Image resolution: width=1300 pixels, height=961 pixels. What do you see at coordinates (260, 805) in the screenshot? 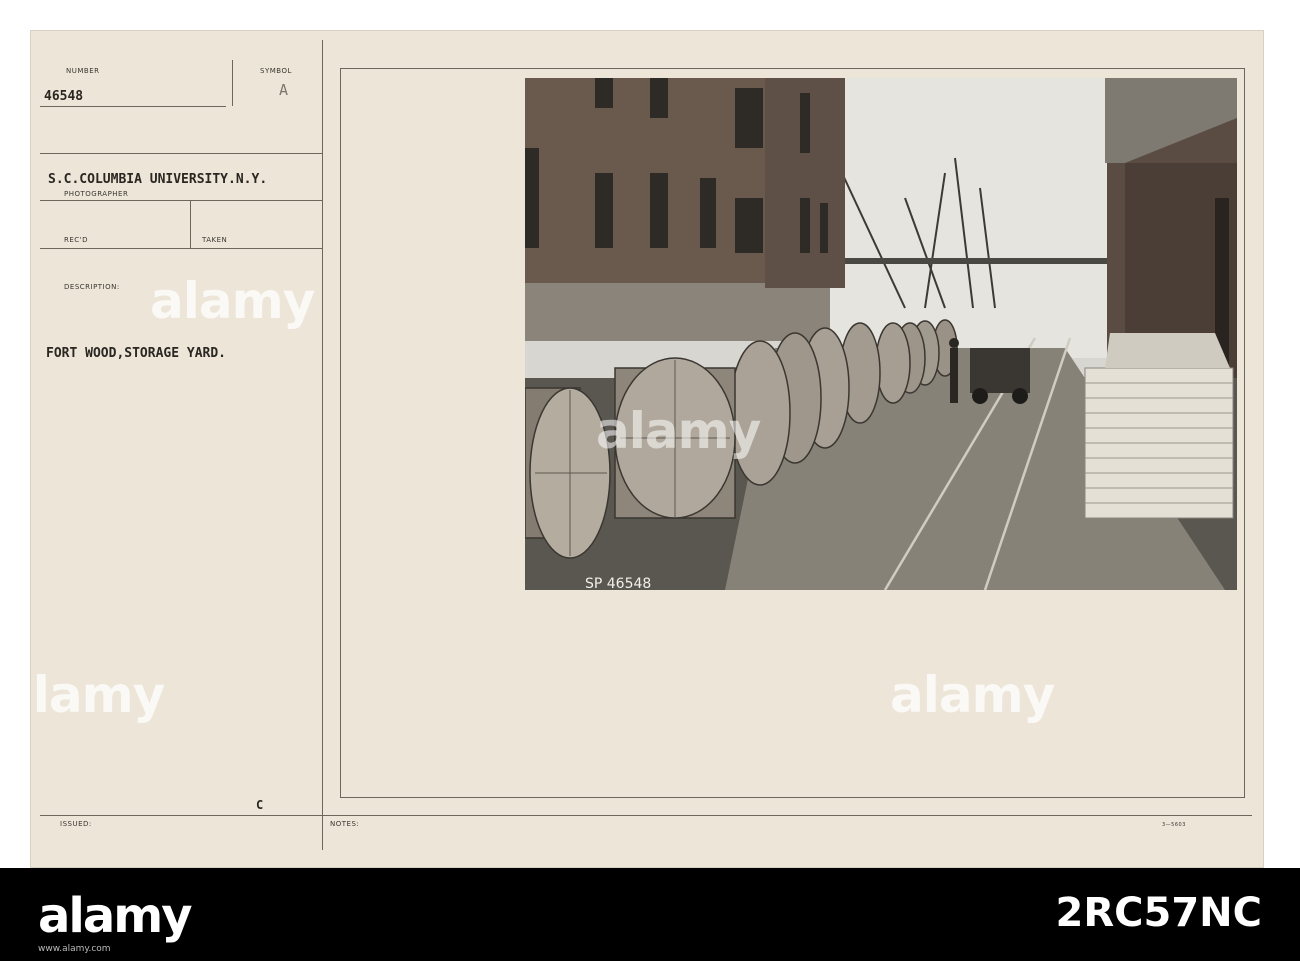
I see `c-mark: C` at bounding box center [260, 805].